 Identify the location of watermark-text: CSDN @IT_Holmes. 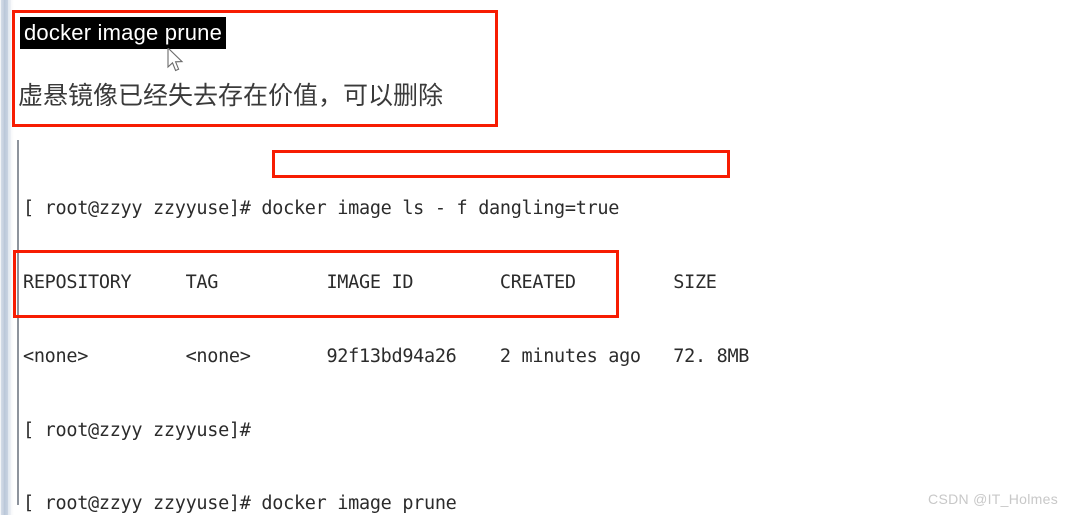
(993, 499).